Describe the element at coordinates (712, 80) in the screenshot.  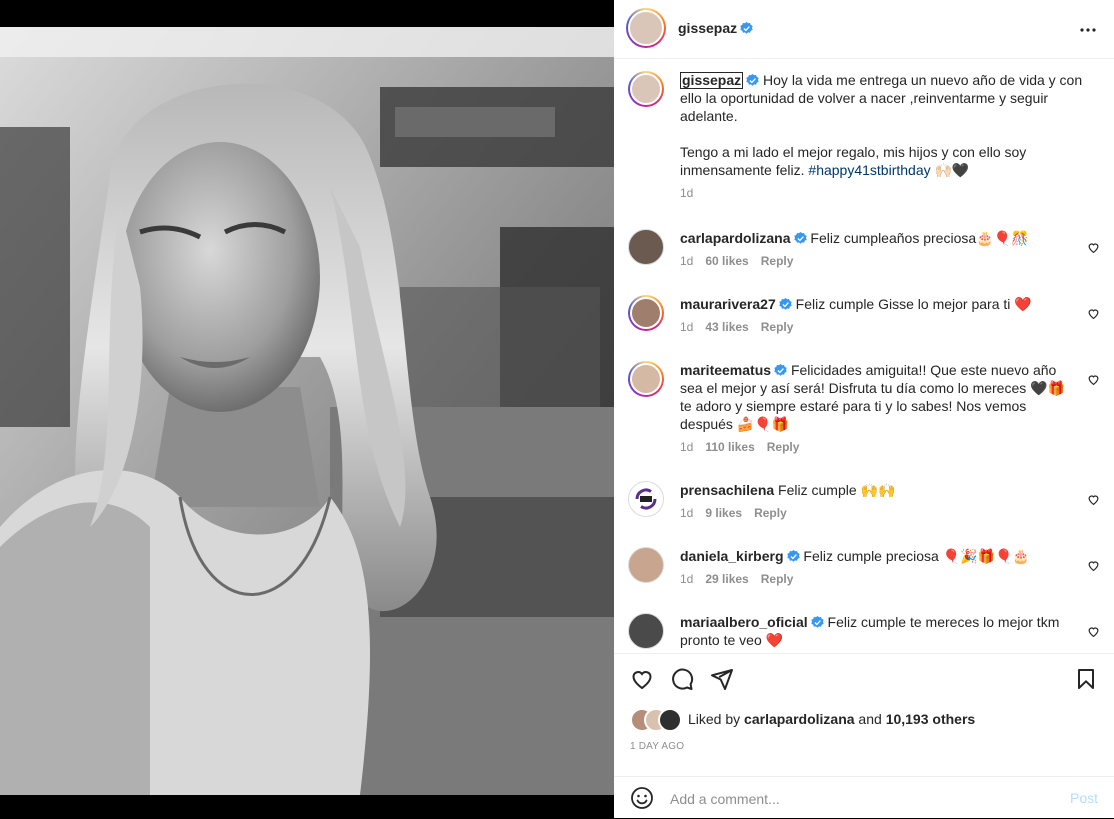
I see `caption-username: gissepaz` at that location.